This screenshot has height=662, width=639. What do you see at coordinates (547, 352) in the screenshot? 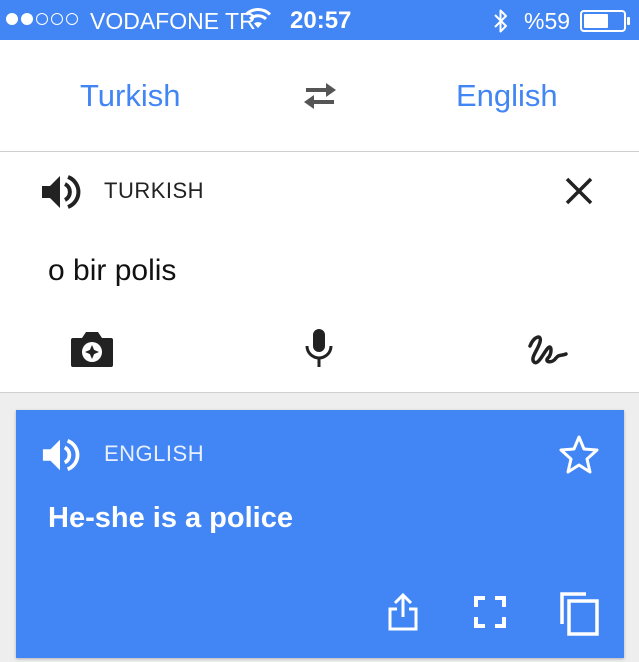
I see `handwriting-icon` at bounding box center [547, 352].